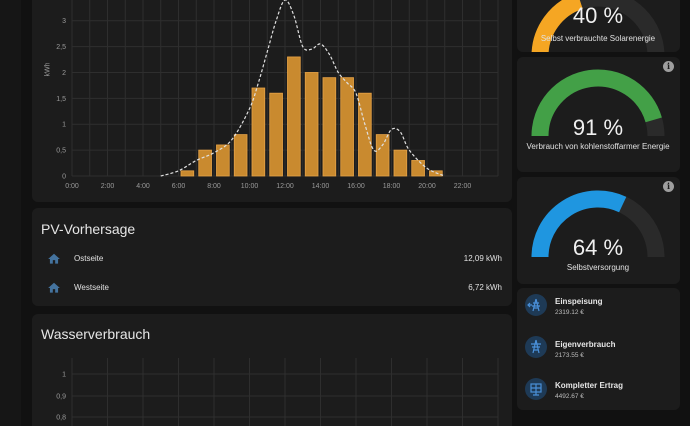  I want to click on transmission-tower-export-icon, so click(536, 305).